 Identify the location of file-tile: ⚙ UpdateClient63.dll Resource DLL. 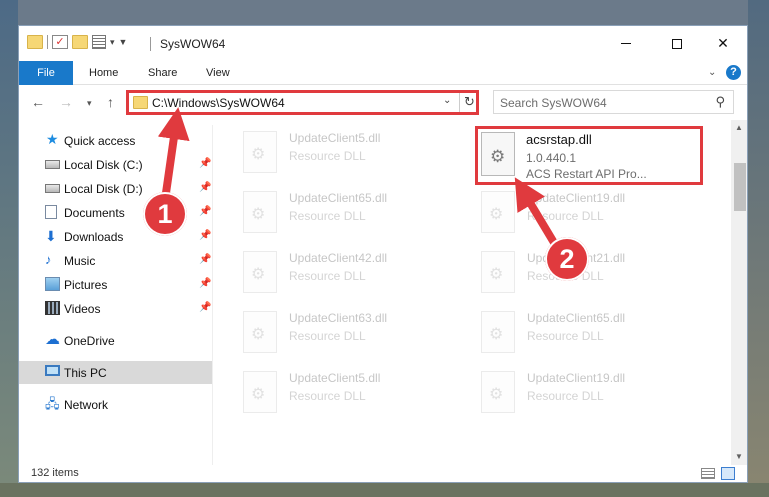
(352, 333).